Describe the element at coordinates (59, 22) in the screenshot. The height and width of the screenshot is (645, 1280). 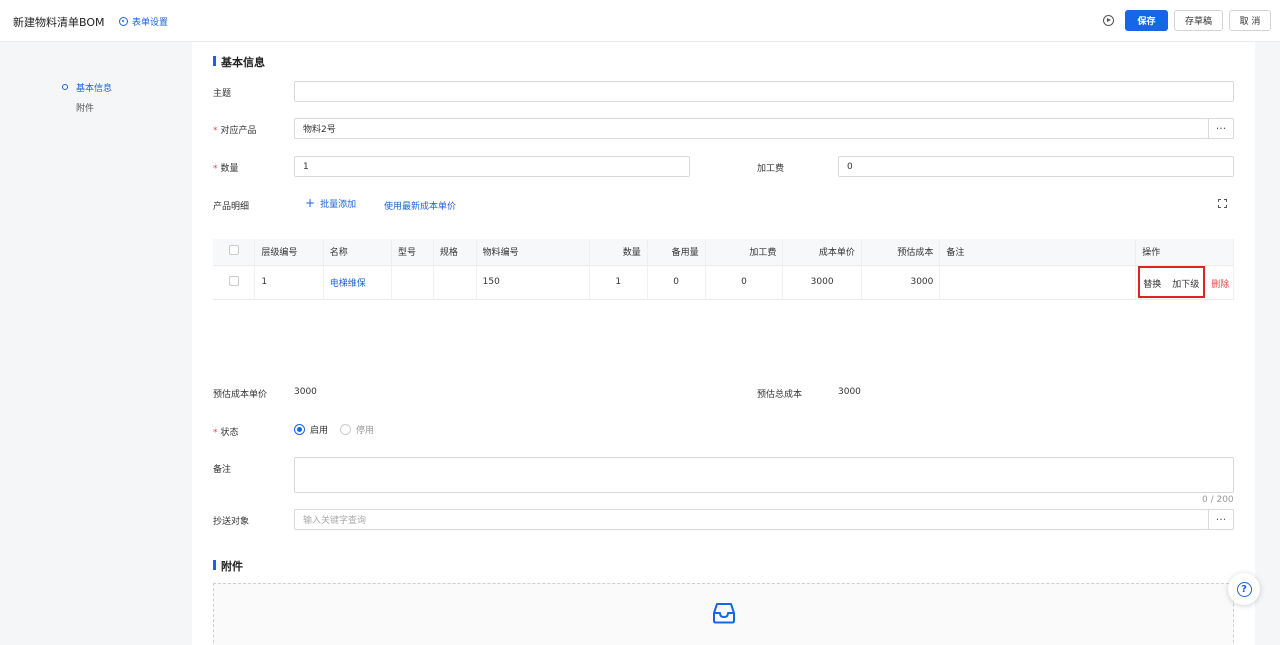
I see `page-title: 新建物料清单BOM` at that location.